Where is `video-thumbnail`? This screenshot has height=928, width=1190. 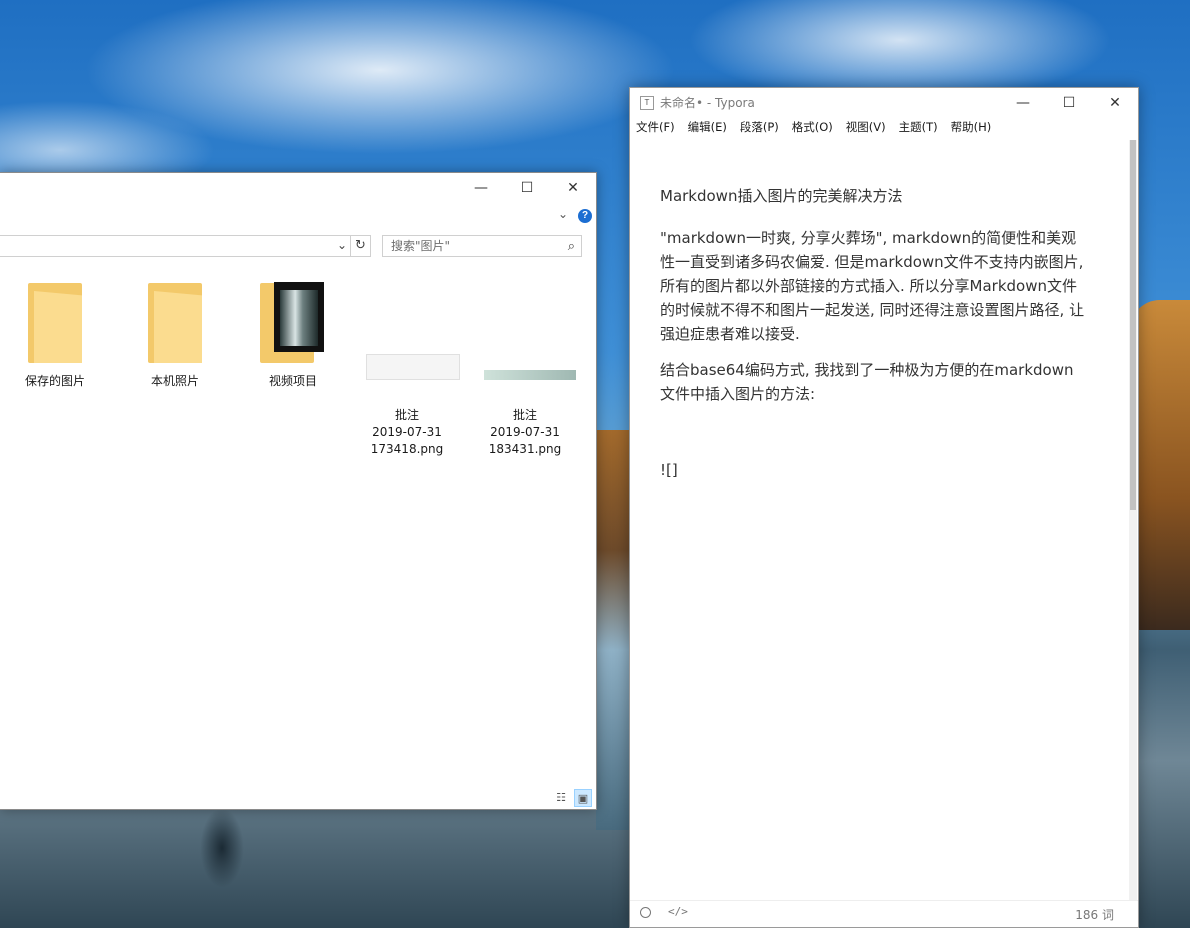
video-thumbnail is located at coordinates (299, 317).